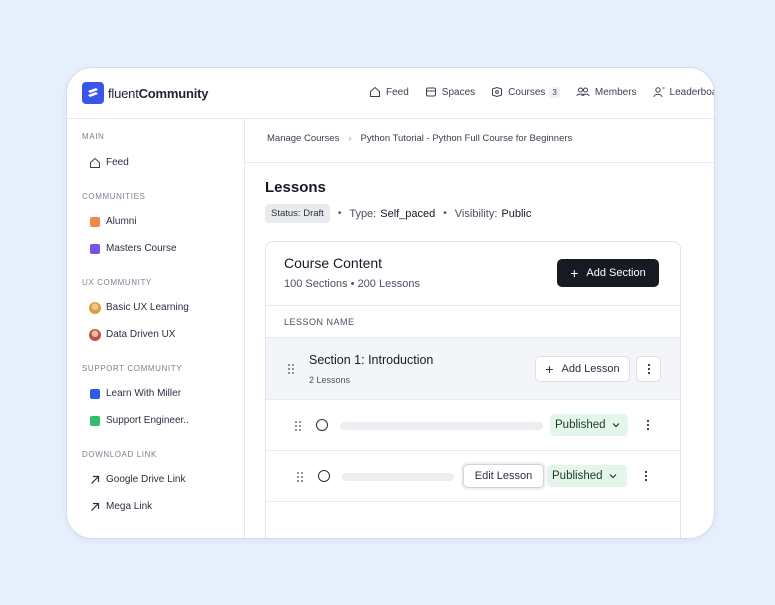  I want to click on visibility-value: Public, so click(516, 213).